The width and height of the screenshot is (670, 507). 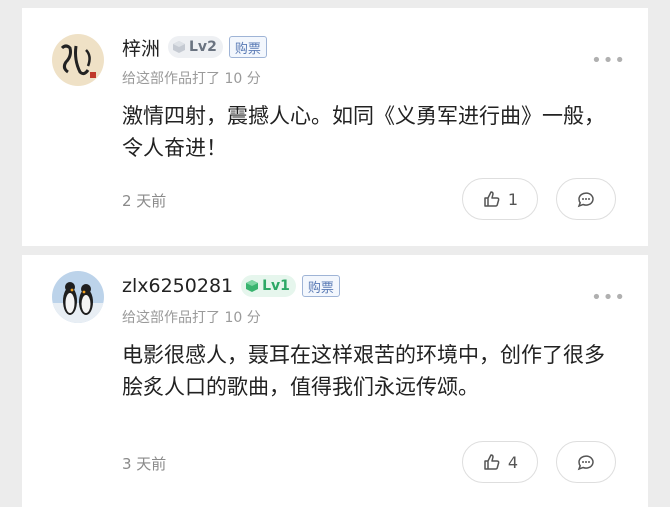 What do you see at coordinates (141, 47) in the screenshot?
I see `username: 梓洲` at bounding box center [141, 47].